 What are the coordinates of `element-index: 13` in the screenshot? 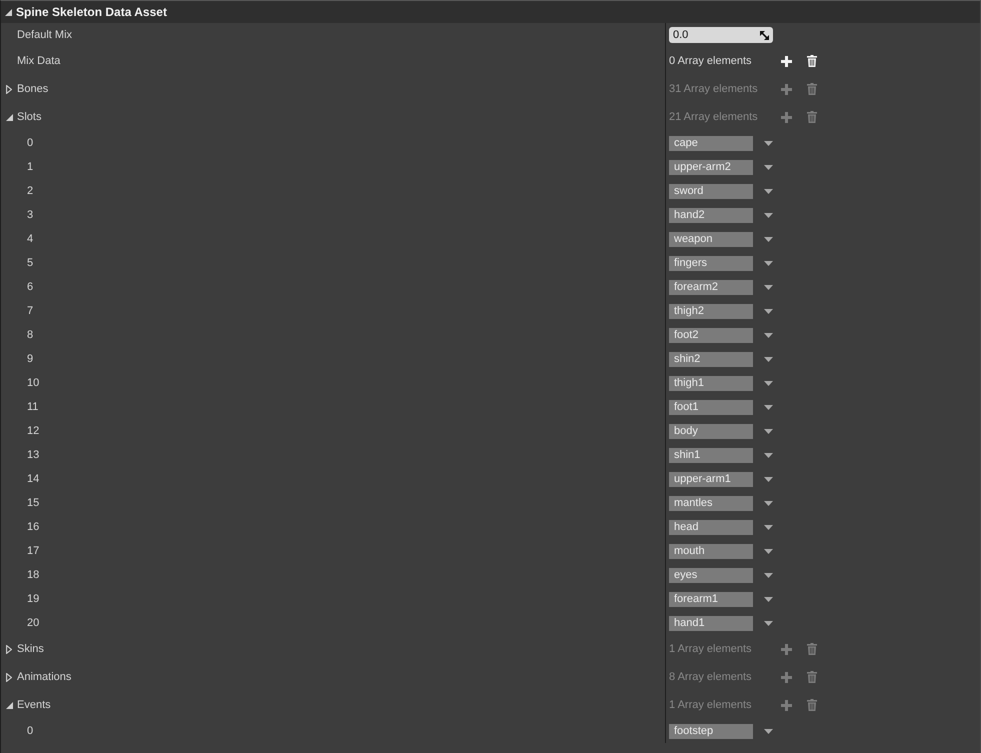 It's located at (33, 455).